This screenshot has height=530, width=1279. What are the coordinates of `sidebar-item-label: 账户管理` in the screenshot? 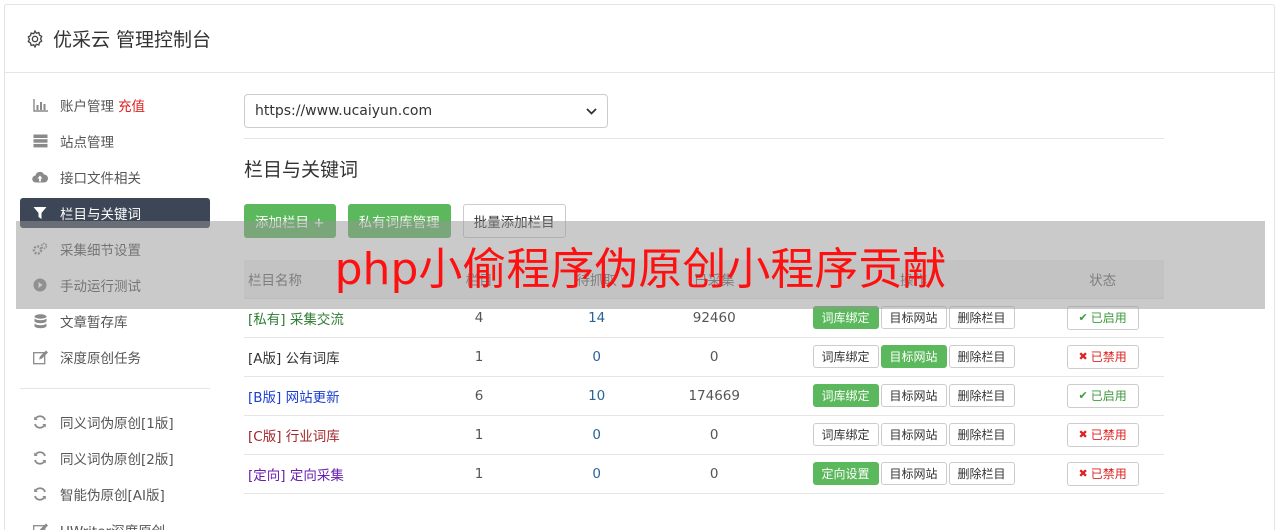 It's located at (87, 107).